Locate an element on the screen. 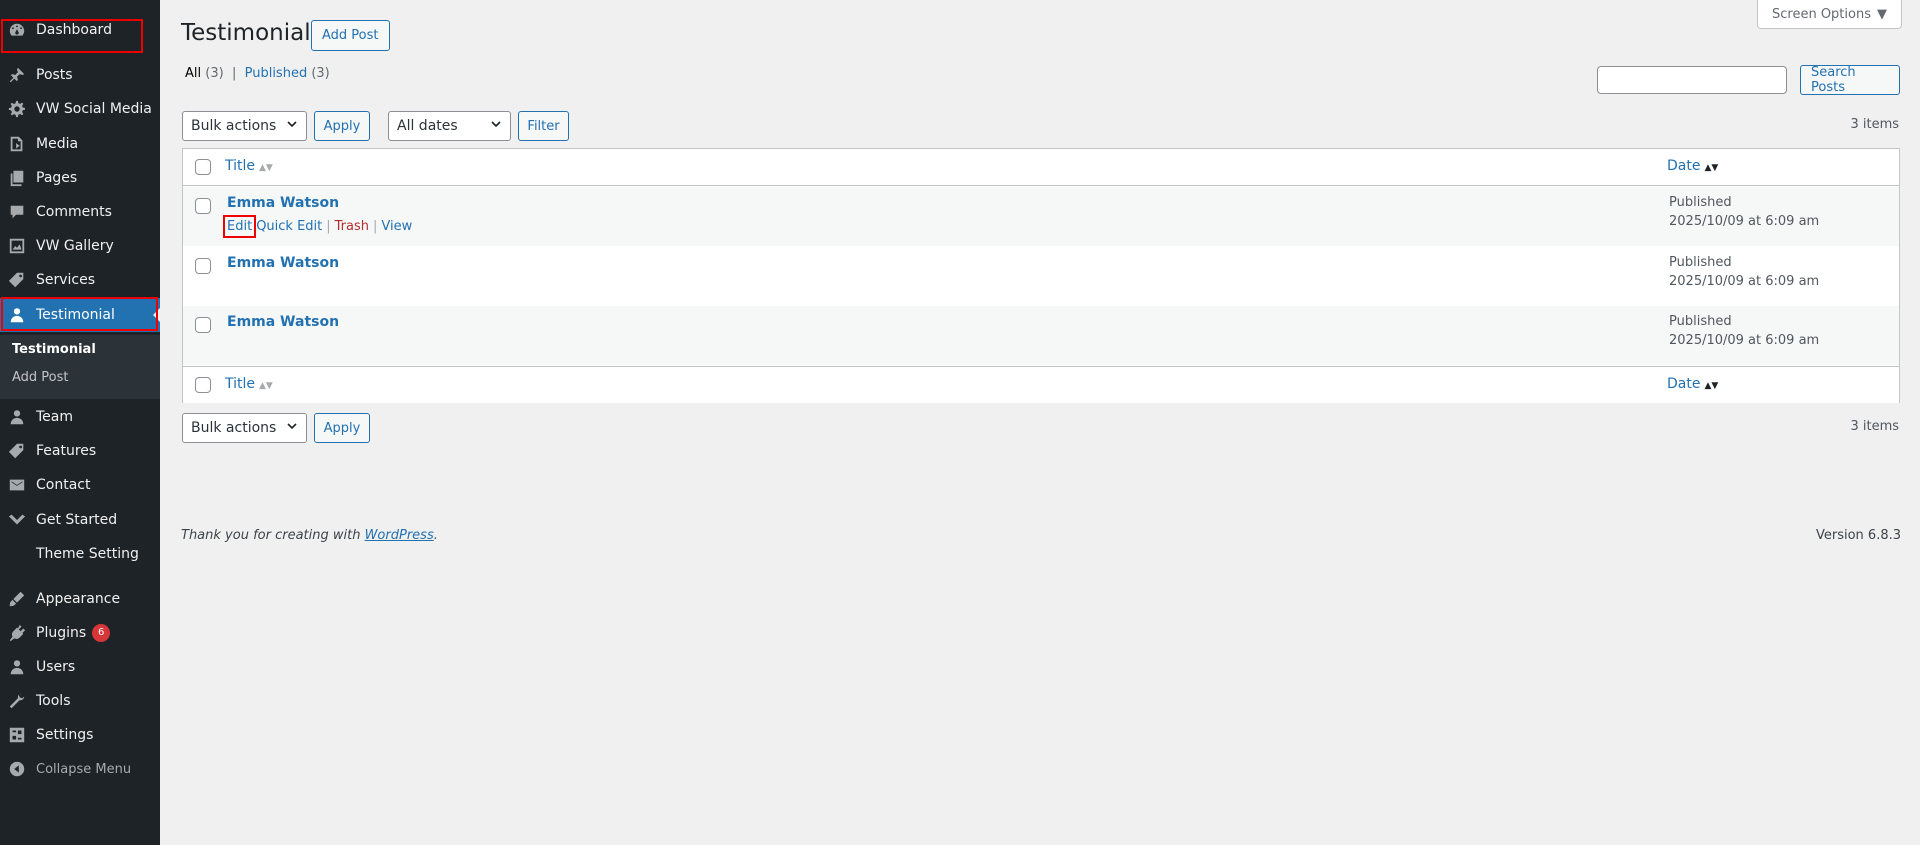 The image size is (1920, 845). add-post-button: Add Post is located at coordinates (350, 35).